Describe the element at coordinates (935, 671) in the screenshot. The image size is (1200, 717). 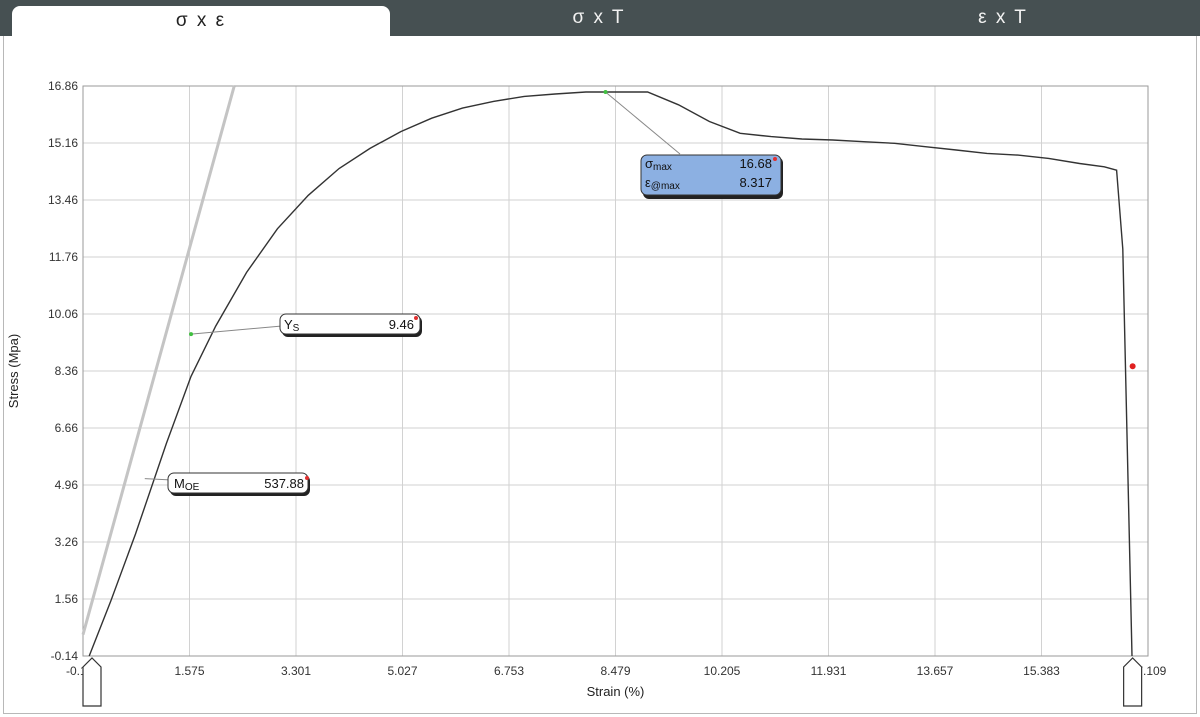
I see `x-tick-label: 13.657` at that location.